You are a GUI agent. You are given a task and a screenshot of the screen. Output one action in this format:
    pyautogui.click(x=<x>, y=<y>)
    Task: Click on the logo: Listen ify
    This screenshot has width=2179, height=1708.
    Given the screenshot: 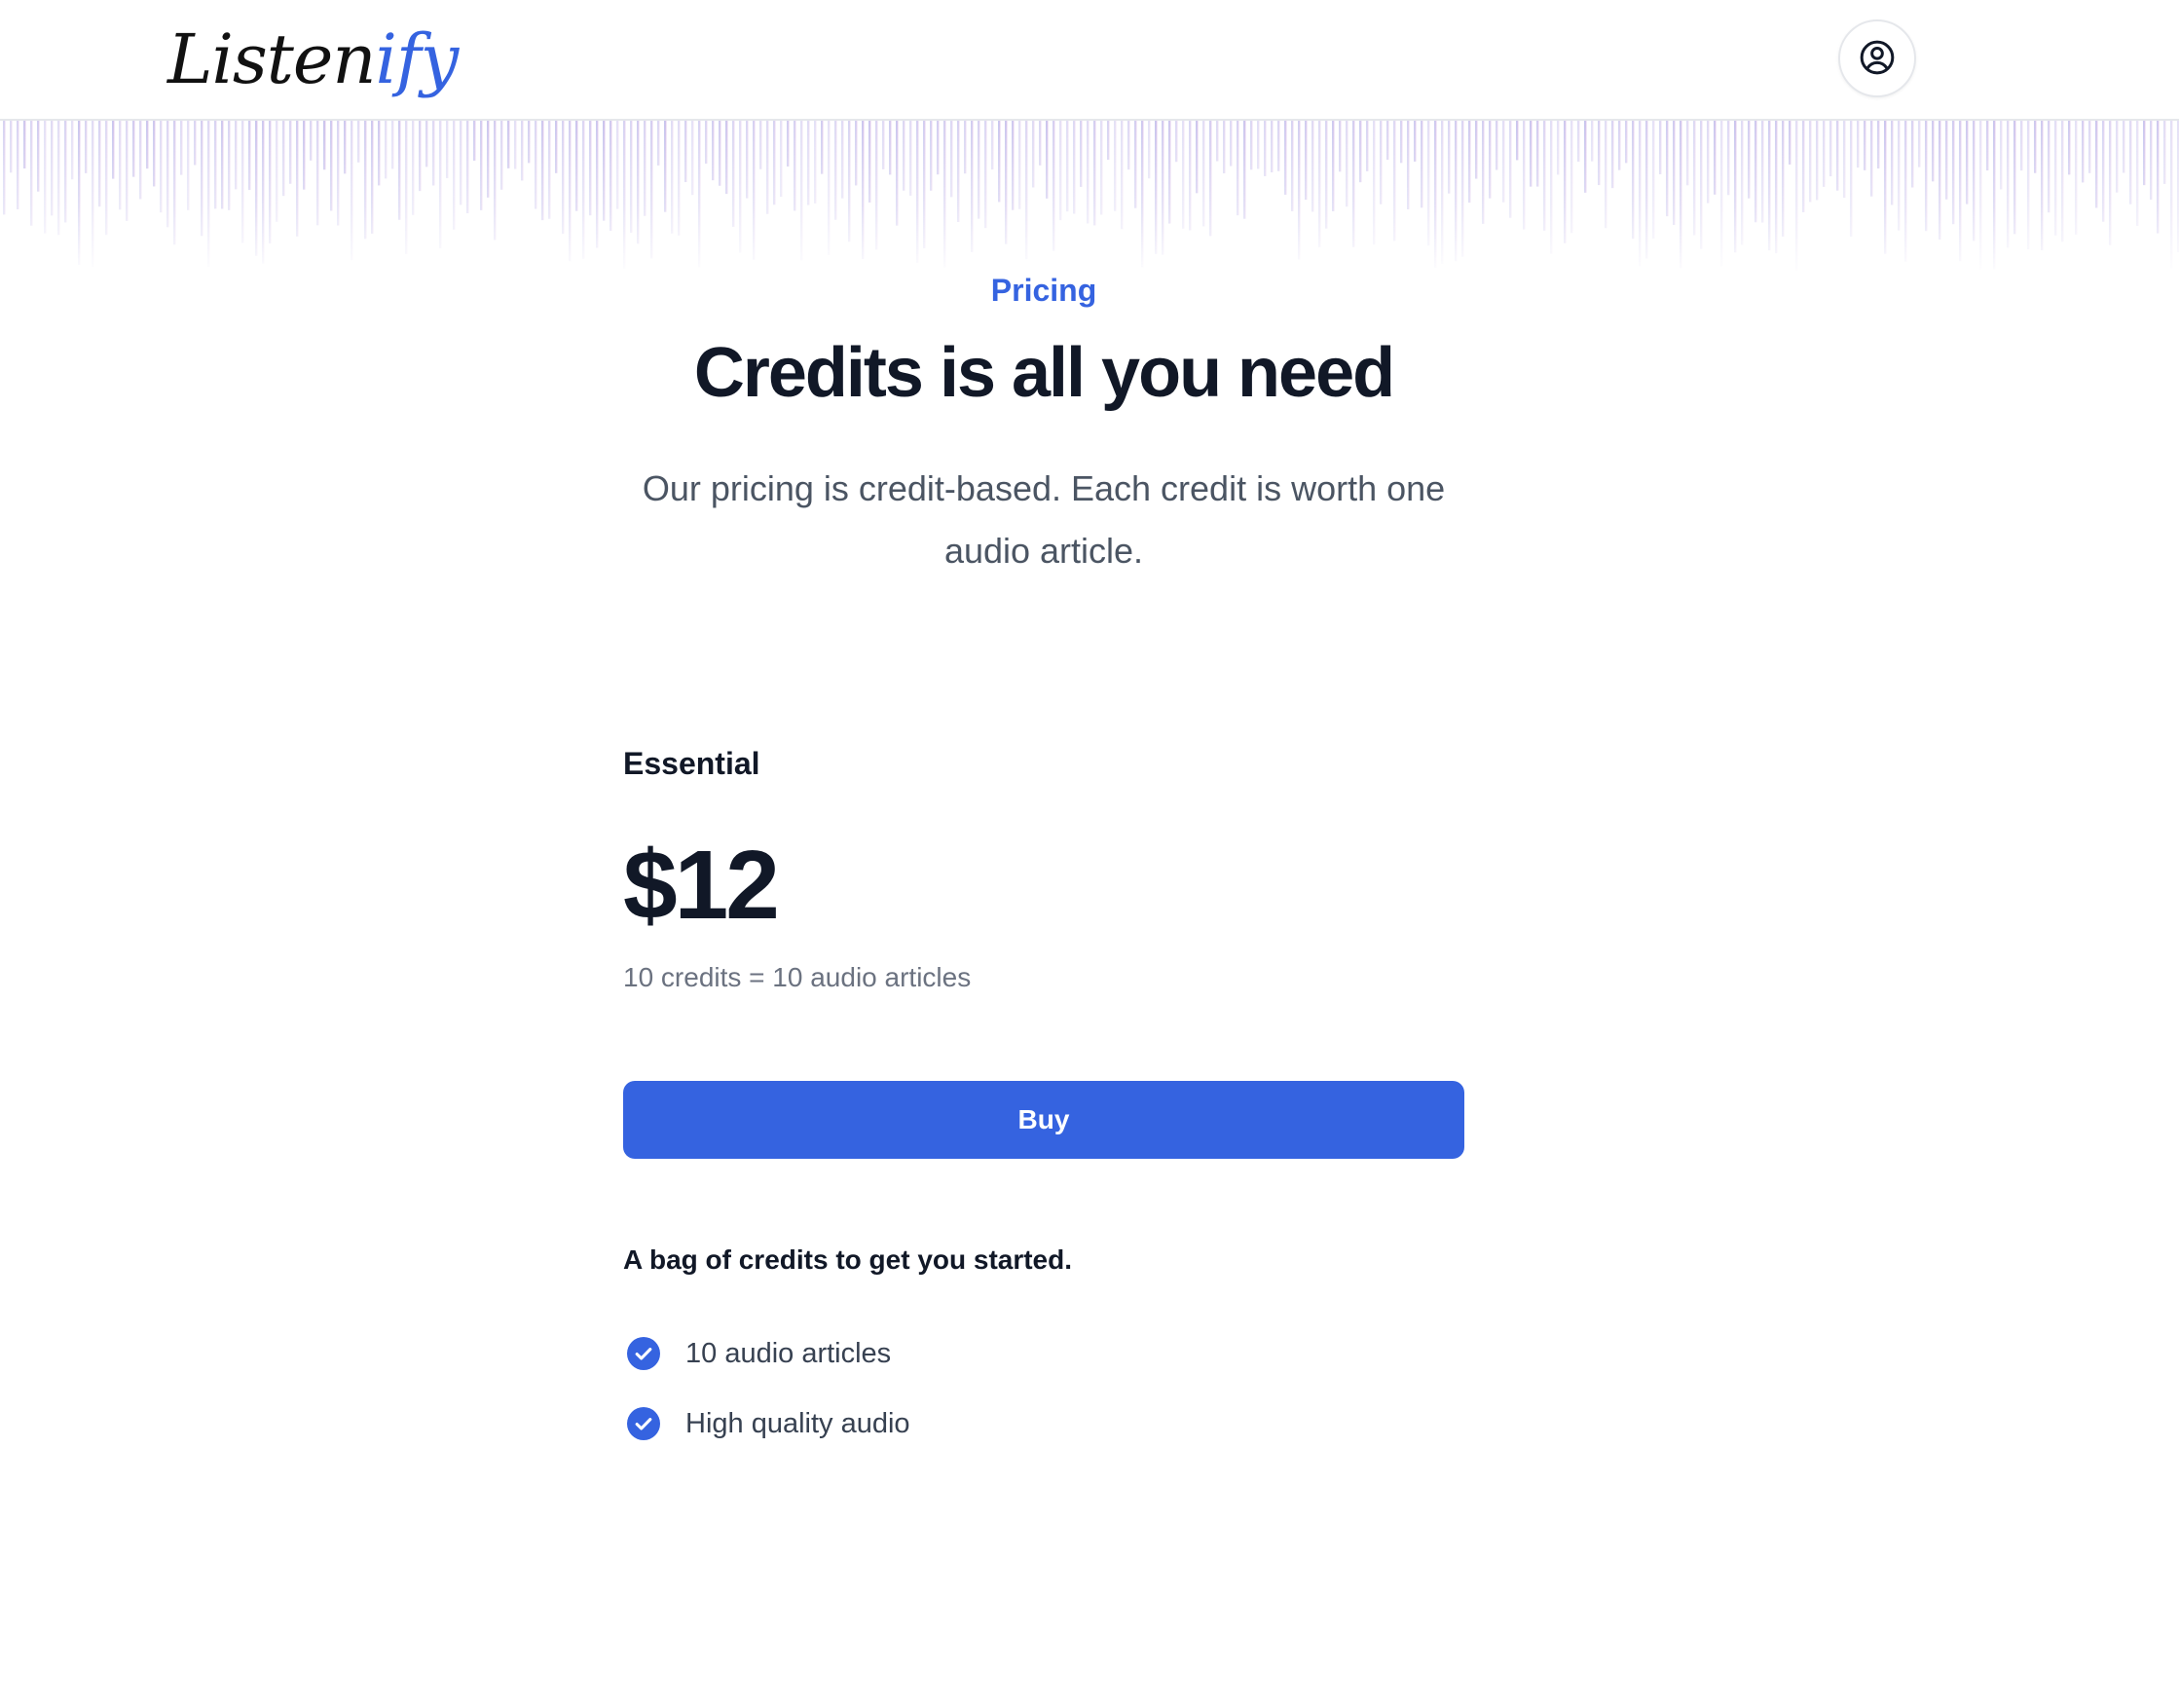 What is the action you would take?
    pyautogui.click(x=313, y=59)
    